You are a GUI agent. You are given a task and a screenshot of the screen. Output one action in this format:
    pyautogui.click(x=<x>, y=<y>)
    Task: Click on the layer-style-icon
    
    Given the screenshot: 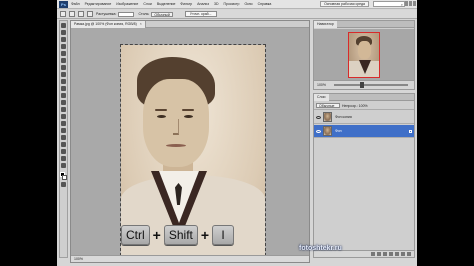 What is the action you would take?
    pyautogui.click(x=379, y=254)
    